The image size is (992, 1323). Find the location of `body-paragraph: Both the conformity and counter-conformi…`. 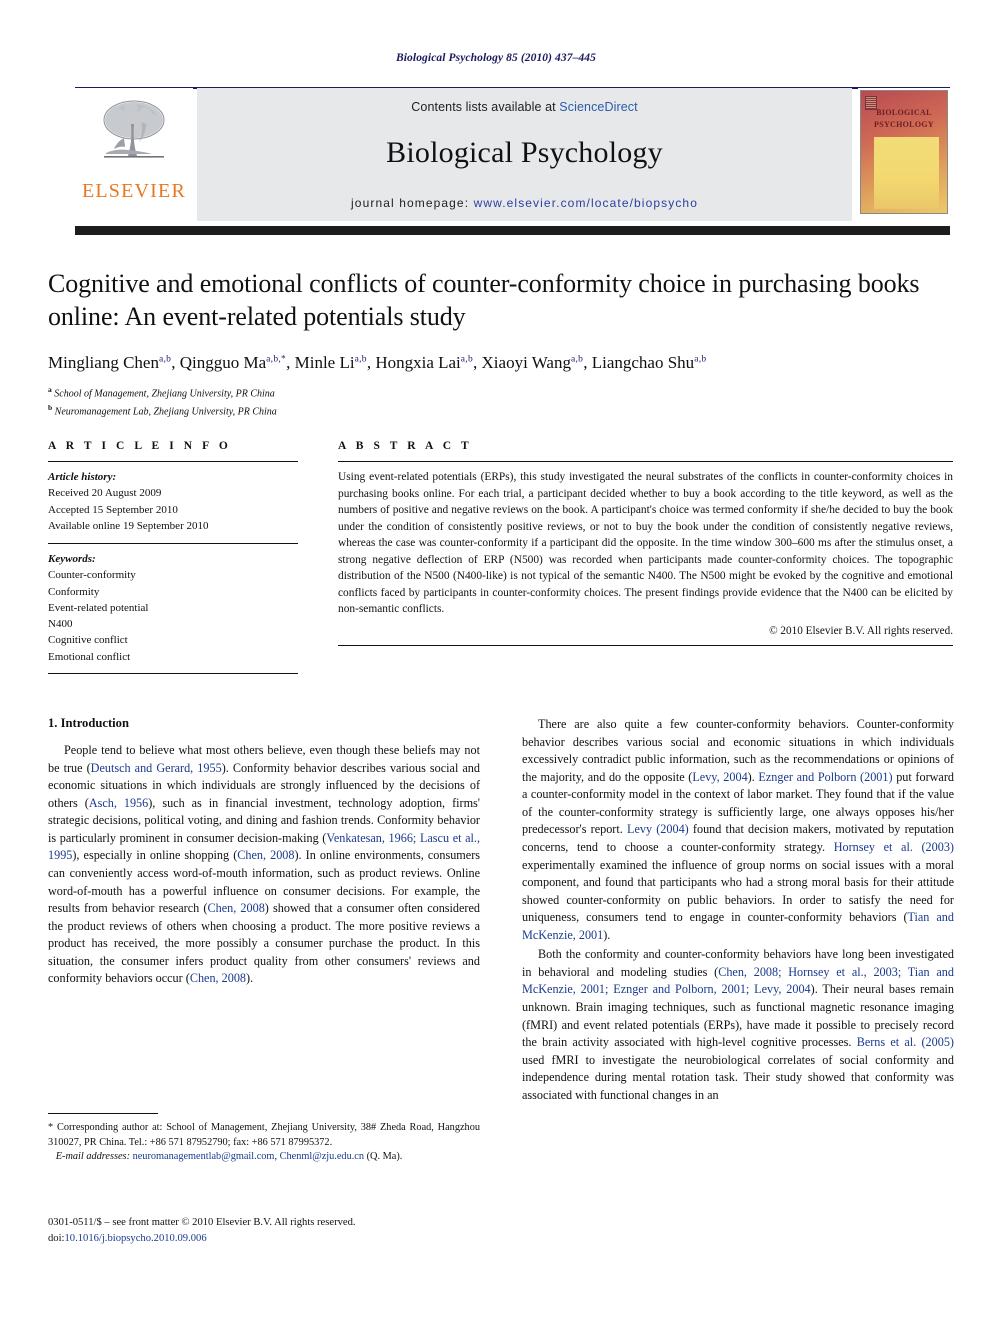

body-paragraph: Both the conformity and counter-conformi… is located at coordinates (738, 1025).